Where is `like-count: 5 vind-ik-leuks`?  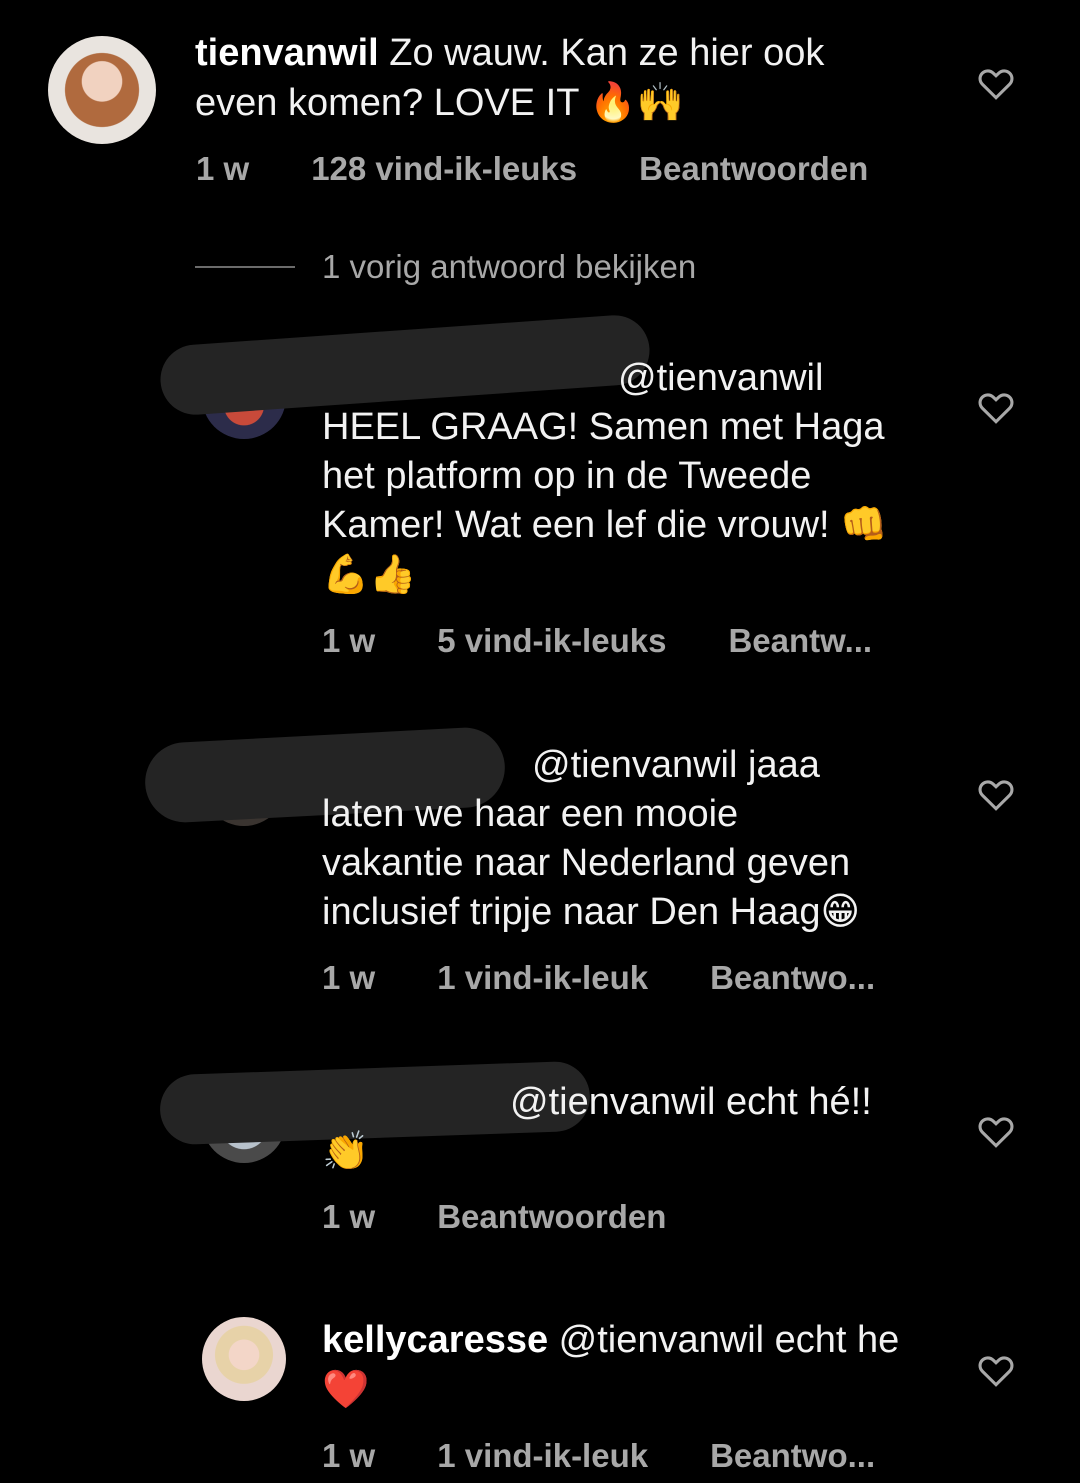
like-count: 5 vind-ik-leuks is located at coordinates (551, 641).